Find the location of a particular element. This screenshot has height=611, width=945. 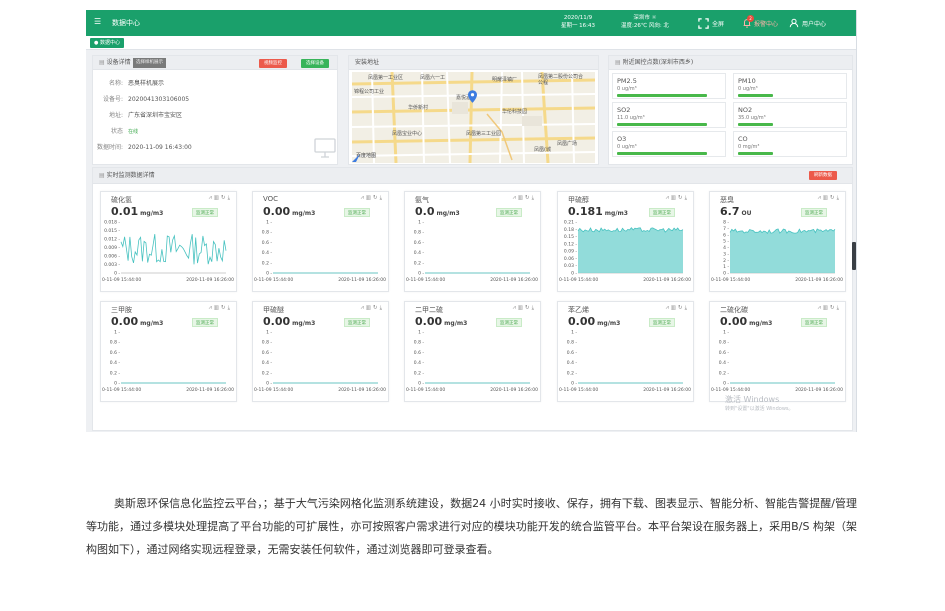

map-pin-icon is located at coordinates (472, 96).